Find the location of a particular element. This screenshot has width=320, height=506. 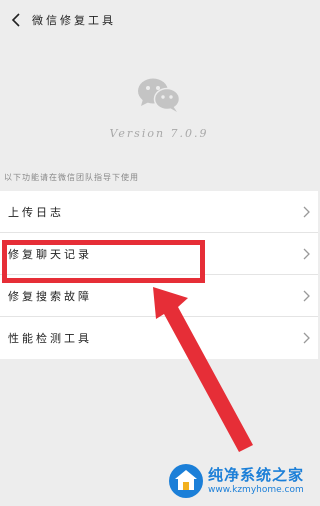

menu-item-label: 修复搜索故障 is located at coordinates (50, 296).